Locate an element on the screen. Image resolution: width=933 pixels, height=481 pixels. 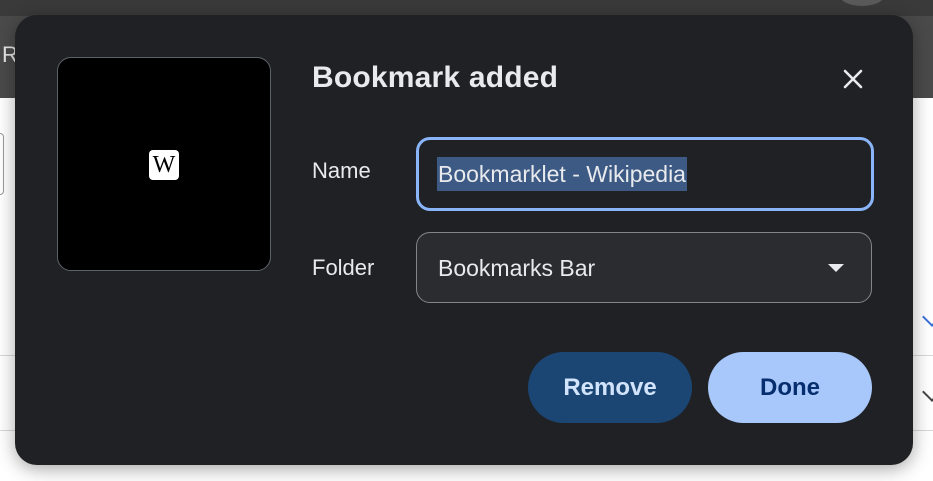
folder-label: Folder is located at coordinates (343, 267).